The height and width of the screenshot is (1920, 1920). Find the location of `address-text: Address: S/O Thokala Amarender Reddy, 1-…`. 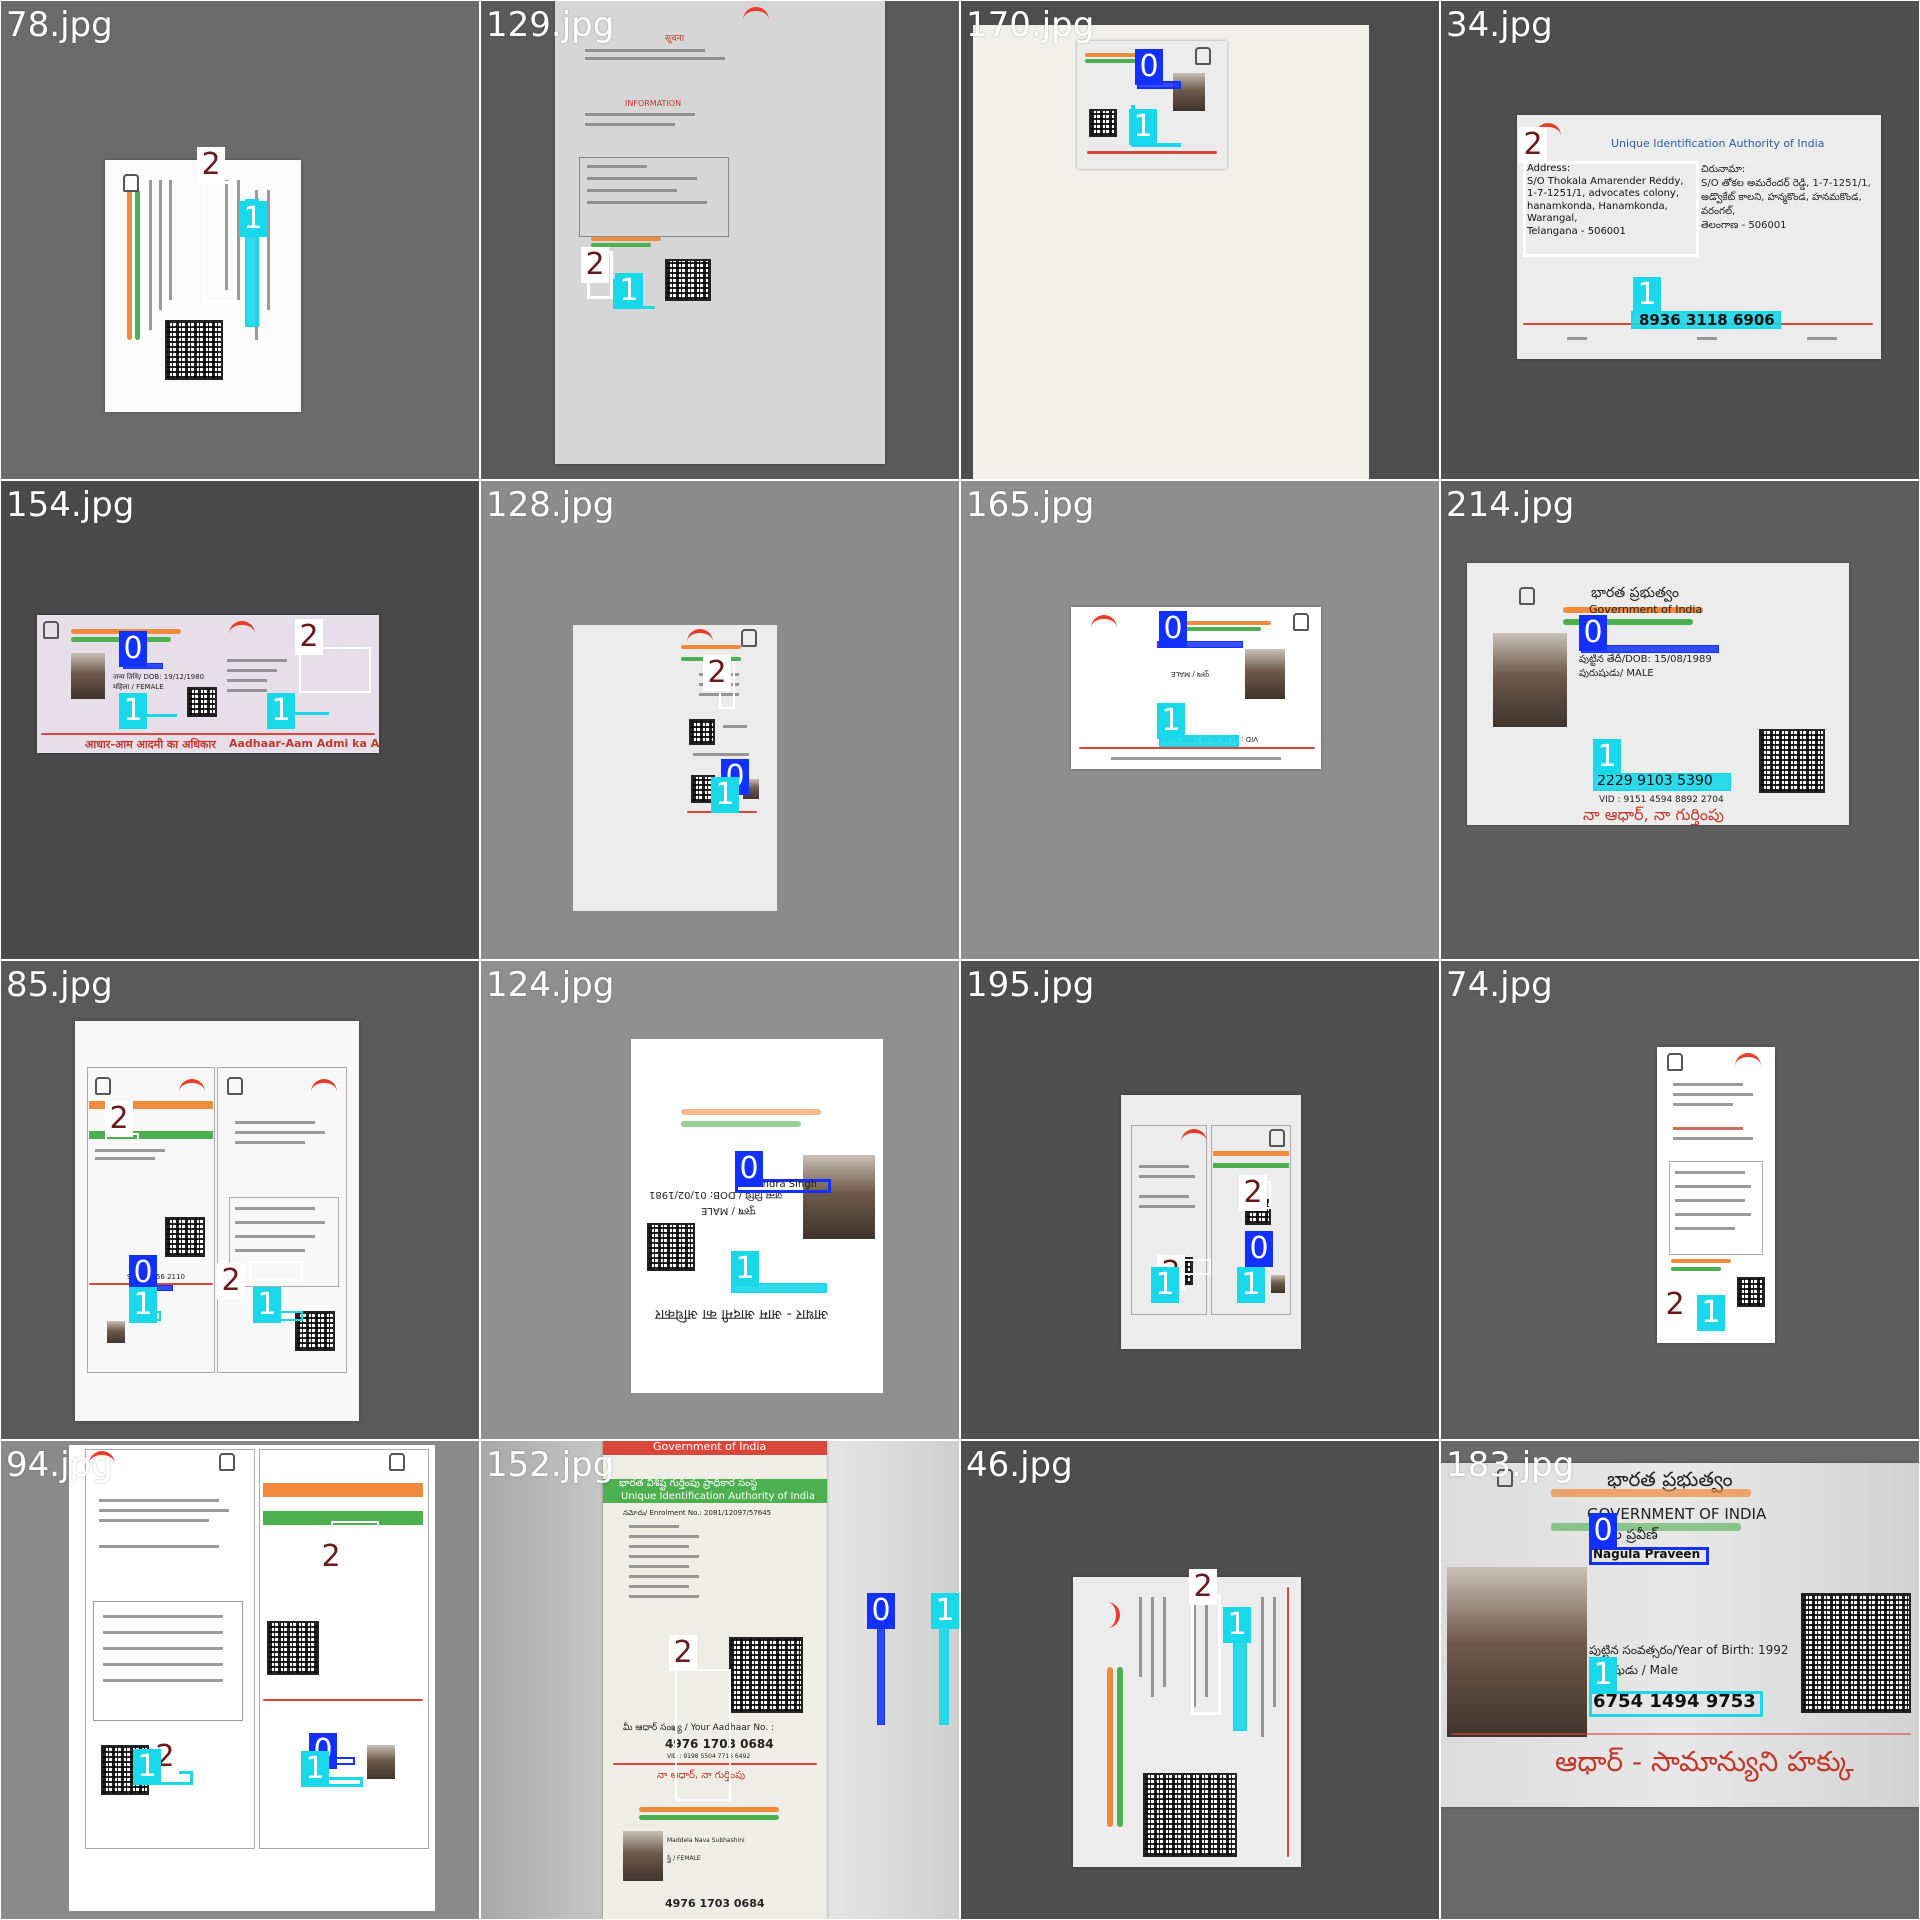

address-text: Address: S/O Thokala Amarender Reddy, 1-… is located at coordinates (1605, 200).